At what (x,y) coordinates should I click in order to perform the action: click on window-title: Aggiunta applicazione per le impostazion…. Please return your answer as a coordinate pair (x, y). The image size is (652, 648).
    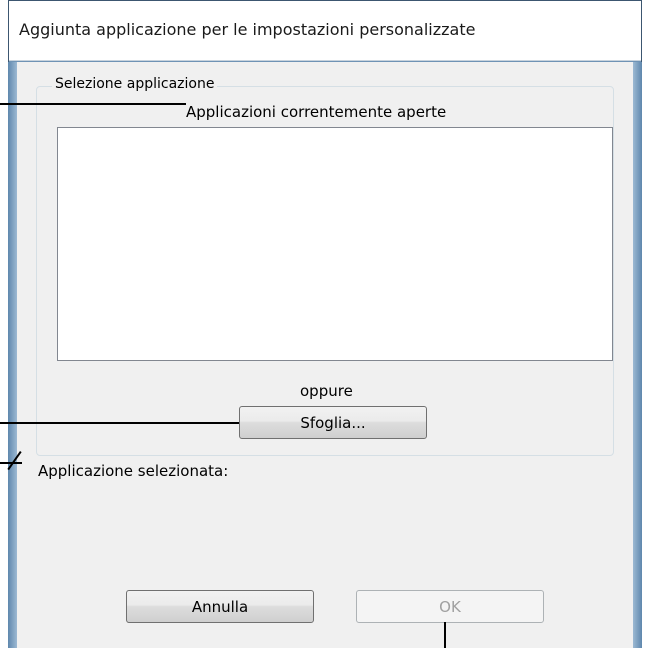
    Looking at the image, I should click on (247, 29).